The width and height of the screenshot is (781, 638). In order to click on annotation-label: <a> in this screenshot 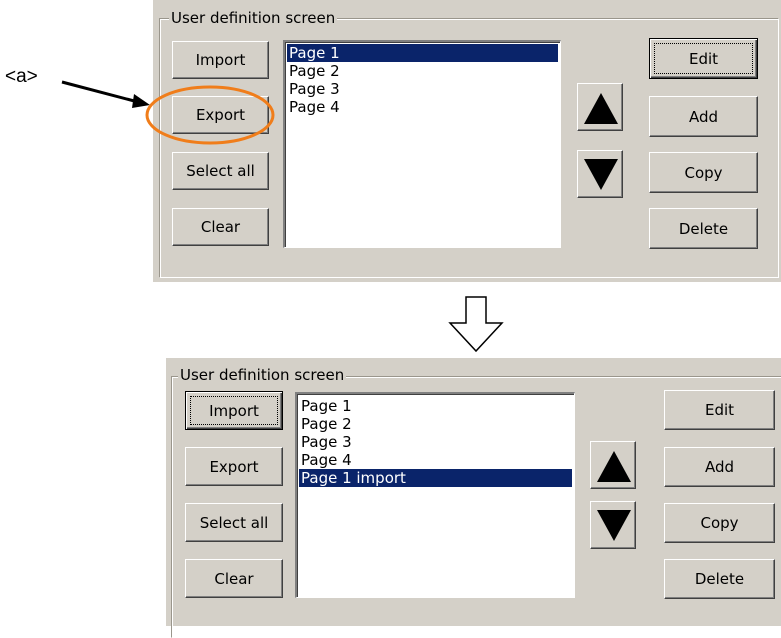, I will do `click(21, 76)`.